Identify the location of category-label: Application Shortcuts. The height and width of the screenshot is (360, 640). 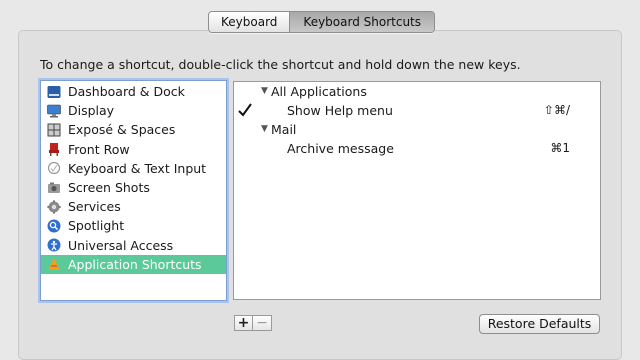
(135, 264).